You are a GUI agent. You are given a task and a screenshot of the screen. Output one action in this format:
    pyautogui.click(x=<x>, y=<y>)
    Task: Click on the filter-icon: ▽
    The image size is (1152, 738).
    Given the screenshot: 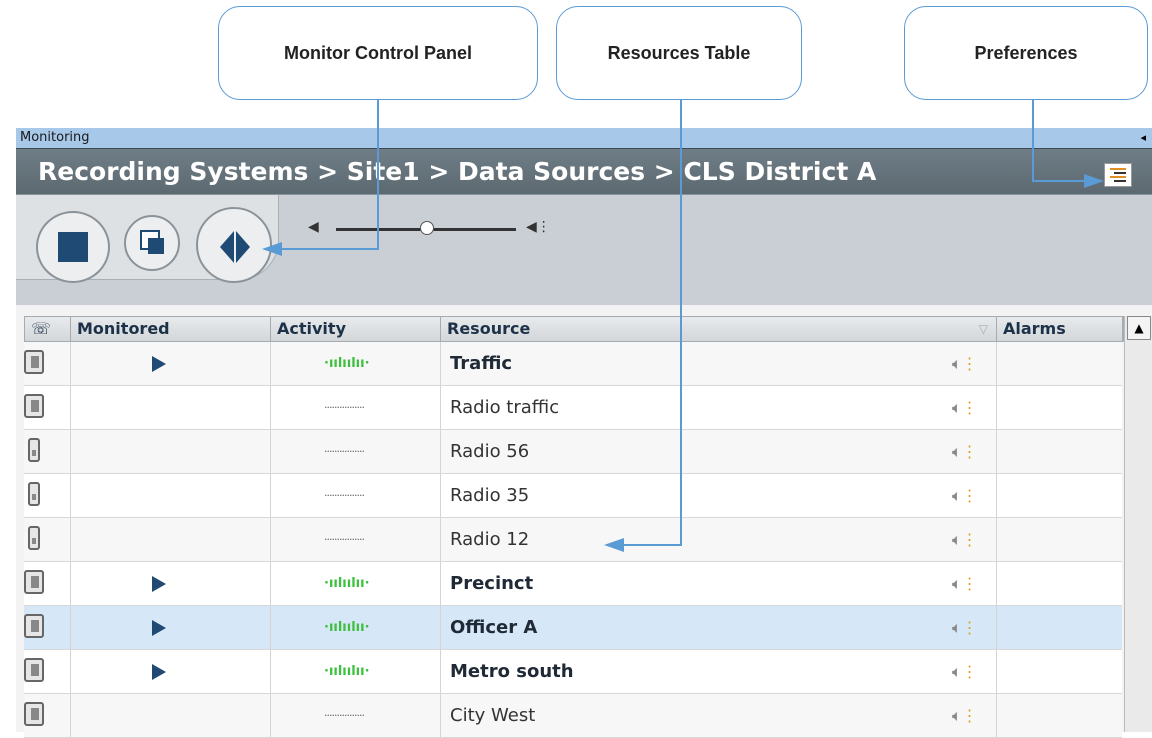 What is the action you would take?
    pyautogui.click(x=983, y=329)
    